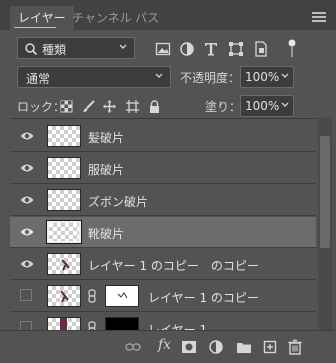  What do you see at coordinates (163, 49) in the screenshot?
I see `image-filter-icon` at bounding box center [163, 49].